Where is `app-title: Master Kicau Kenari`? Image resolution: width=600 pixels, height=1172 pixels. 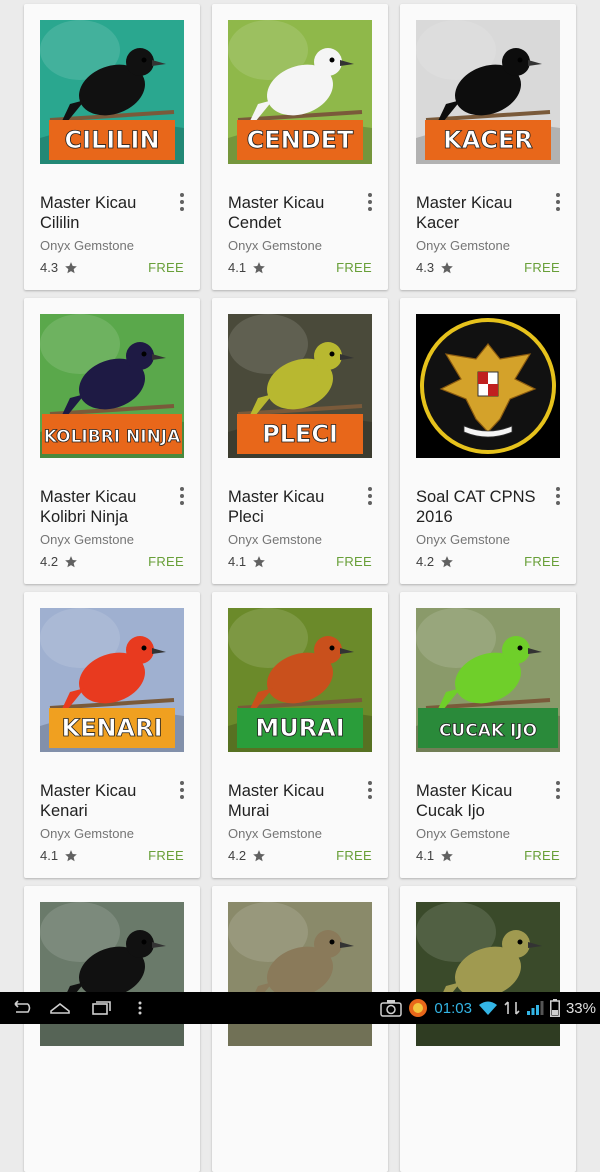 app-title: Master Kicau Kenari is located at coordinates (105, 801).